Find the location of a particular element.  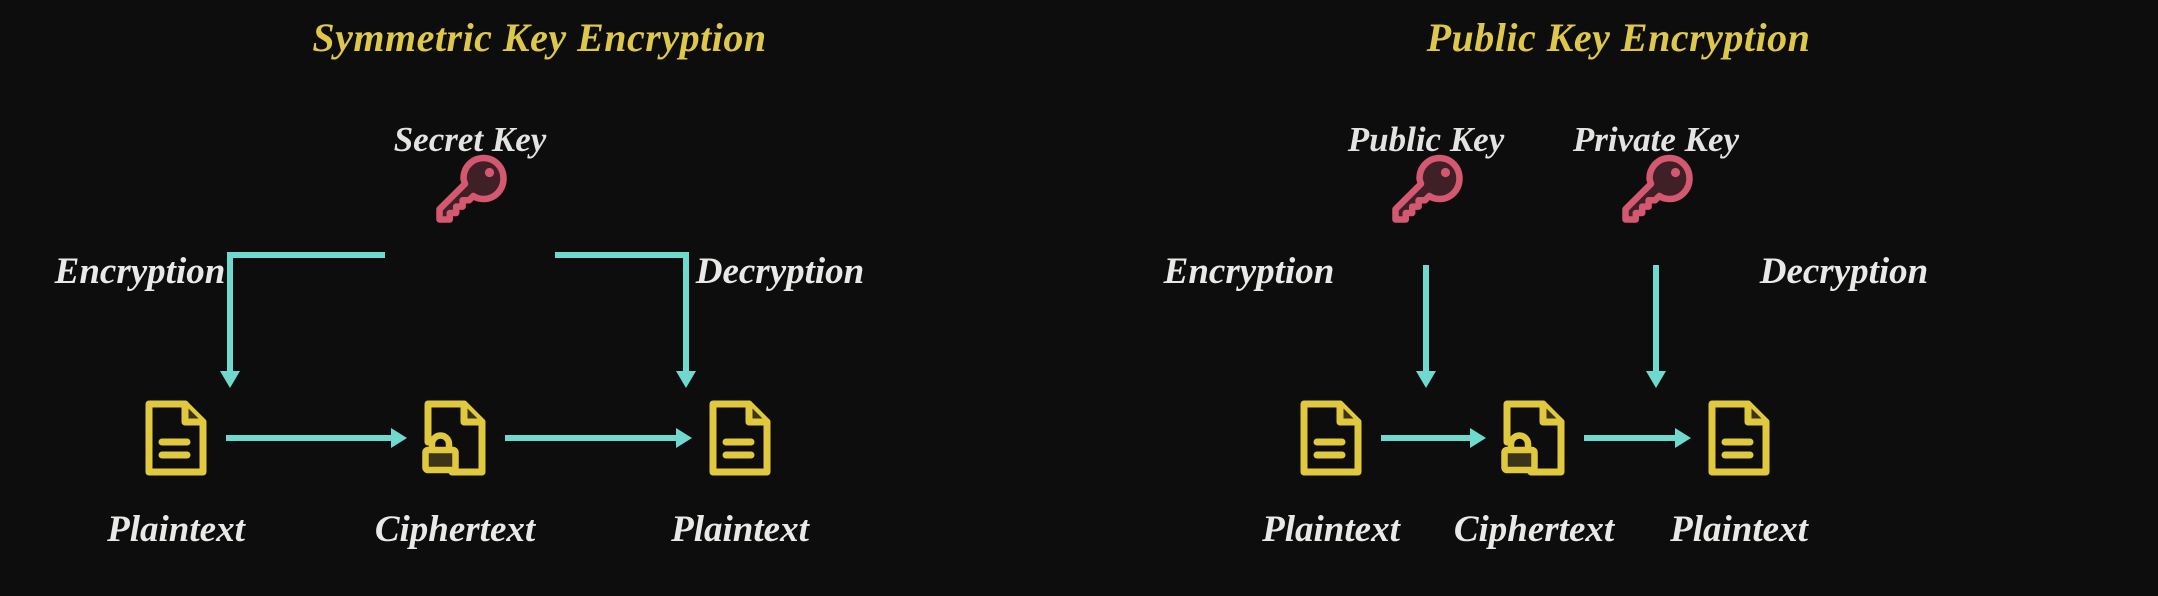

secret-key-slot is located at coordinates (470, 192).